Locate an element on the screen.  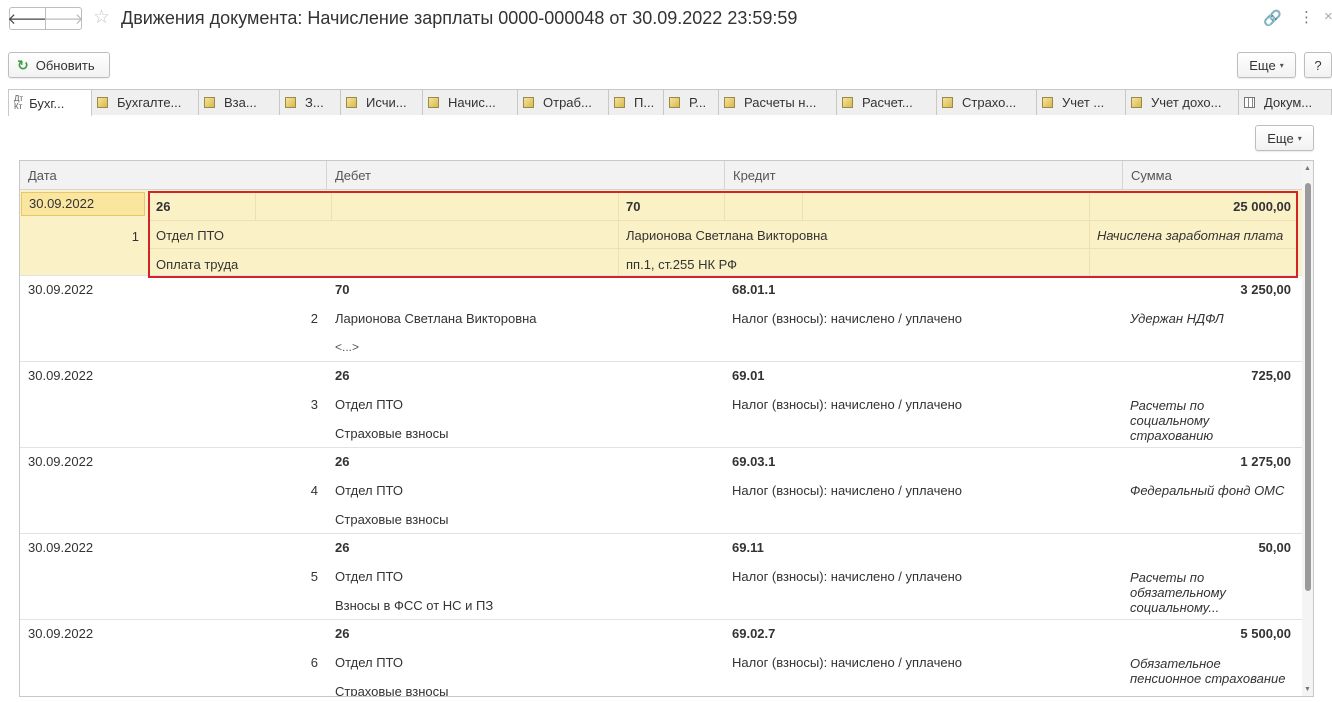
help-label: ? is located at coordinates (1318, 65).